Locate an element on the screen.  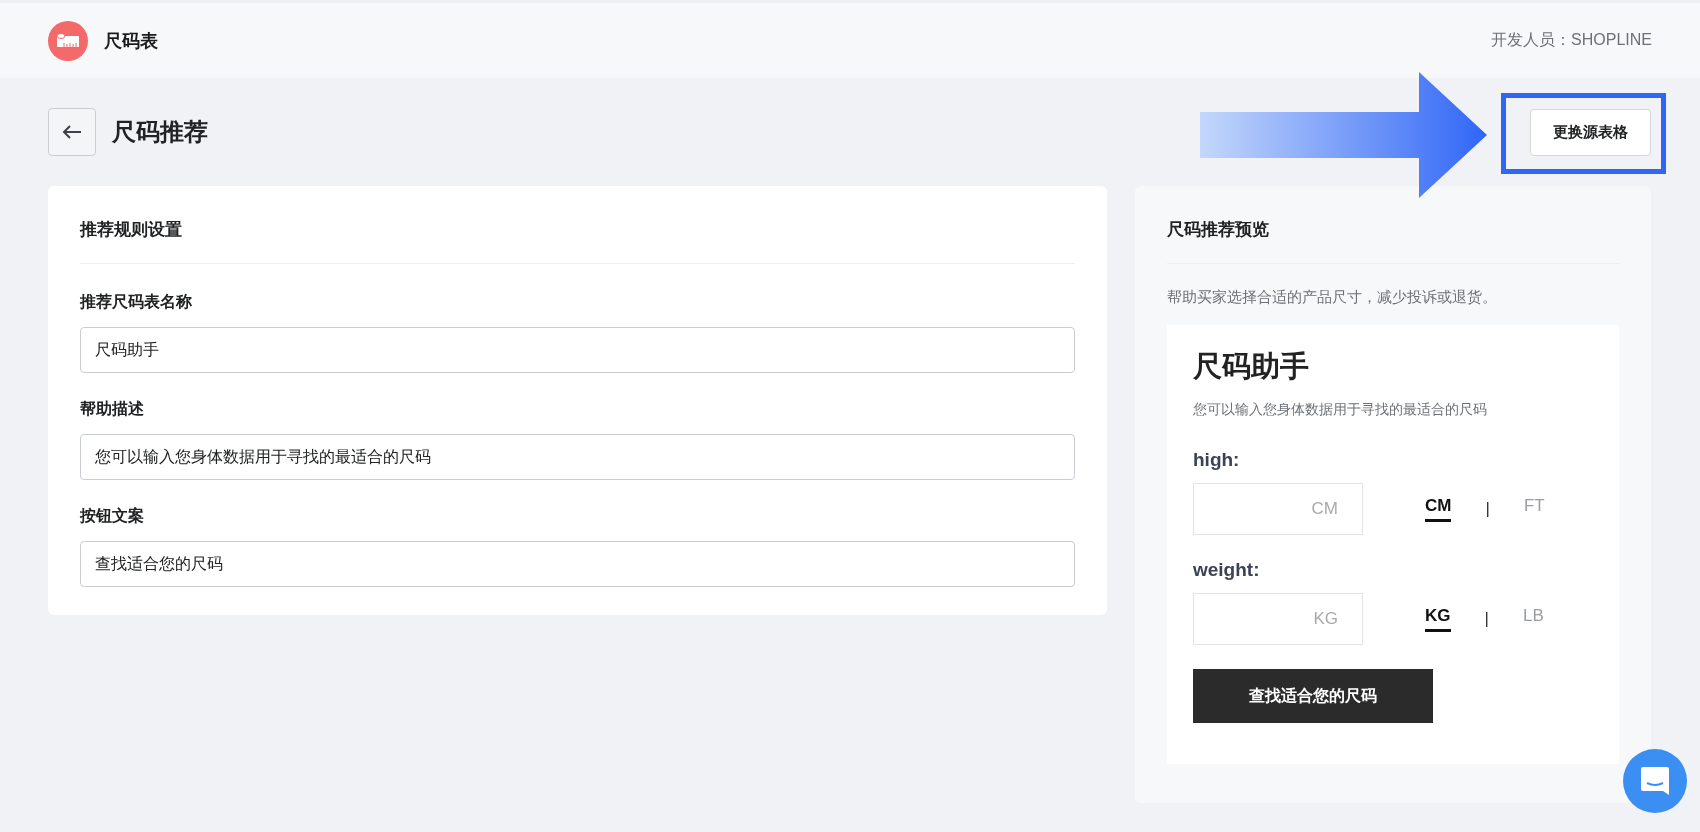
input-field: 尺码助手 is located at coordinates (577, 350).